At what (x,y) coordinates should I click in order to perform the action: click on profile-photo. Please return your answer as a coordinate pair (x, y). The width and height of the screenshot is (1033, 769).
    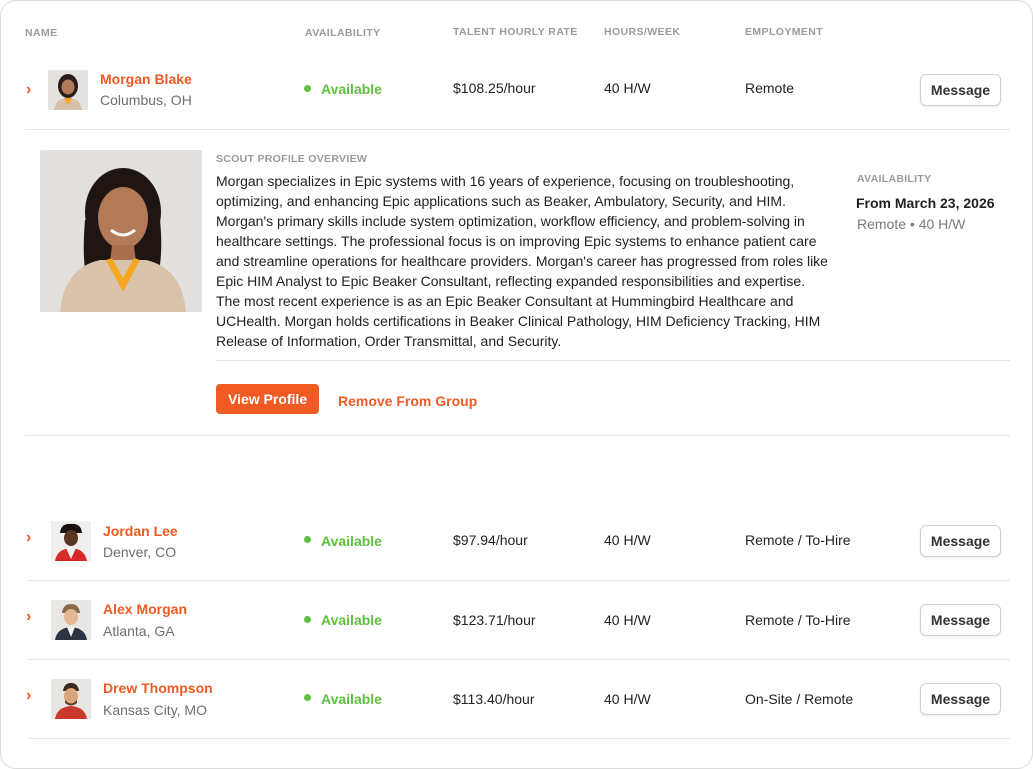
    Looking at the image, I should click on (121, 231).